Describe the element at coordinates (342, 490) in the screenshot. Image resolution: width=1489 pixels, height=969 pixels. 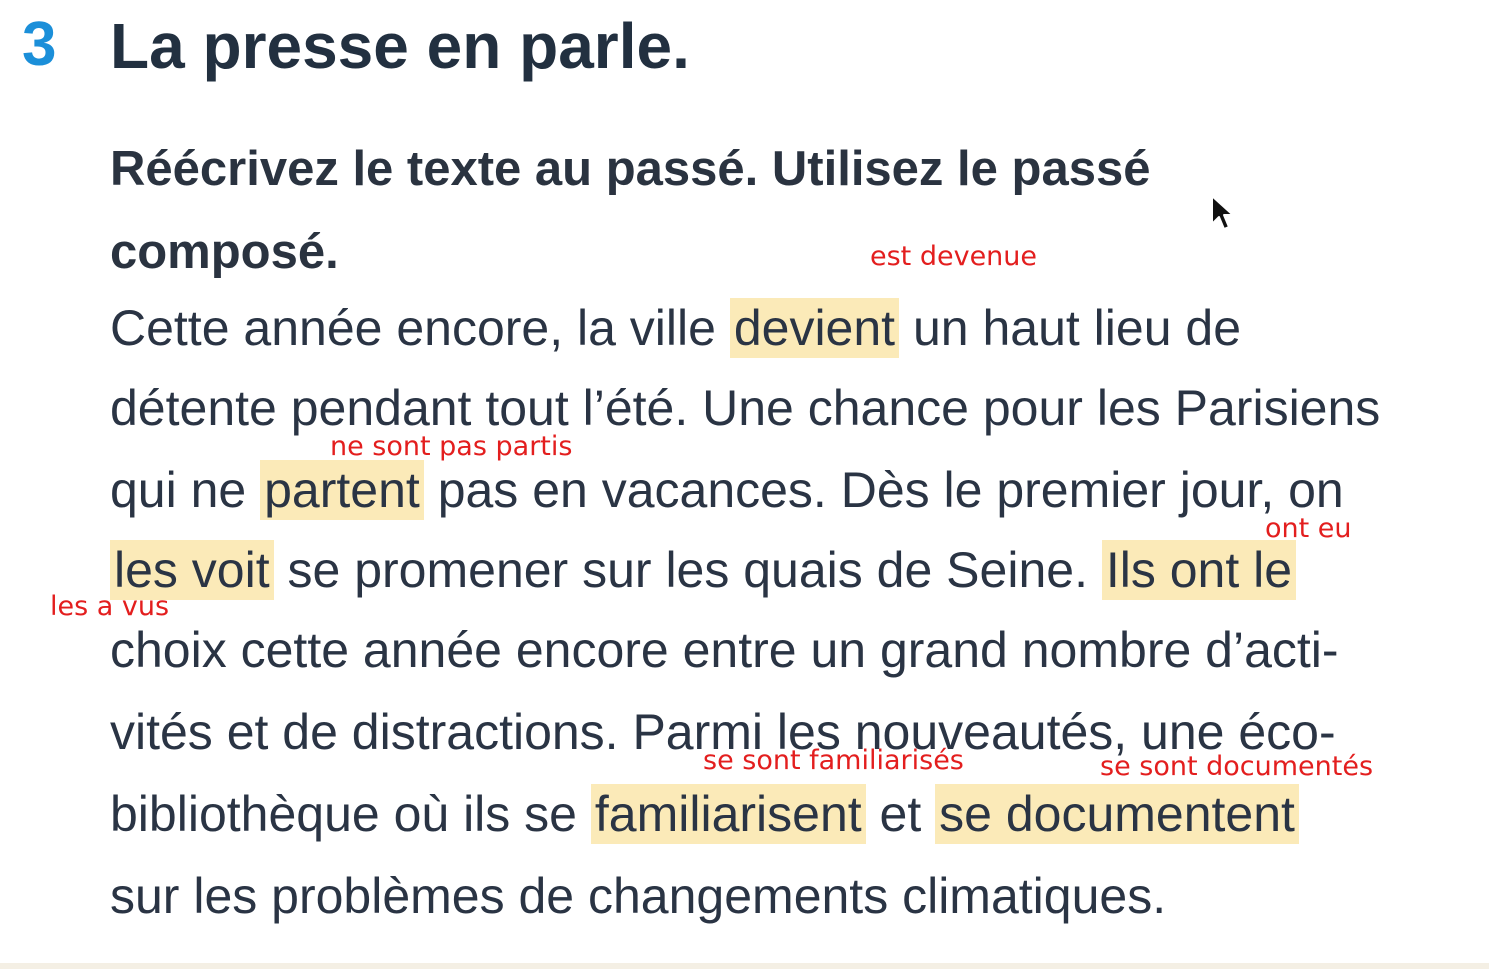
I see `highlight-partent: partent` at that location.